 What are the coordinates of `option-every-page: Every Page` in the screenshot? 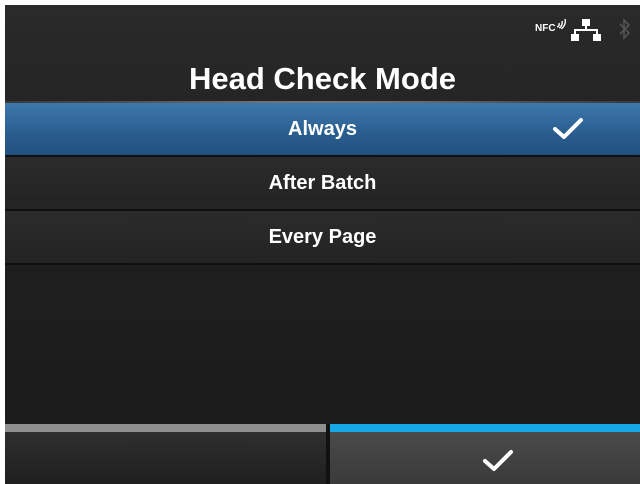 It's located at (322, 238).